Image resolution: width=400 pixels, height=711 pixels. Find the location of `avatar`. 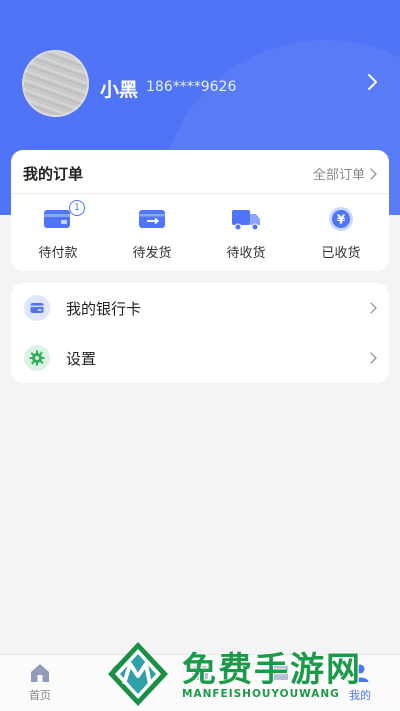

avatar is located at coordinates (55, 83).